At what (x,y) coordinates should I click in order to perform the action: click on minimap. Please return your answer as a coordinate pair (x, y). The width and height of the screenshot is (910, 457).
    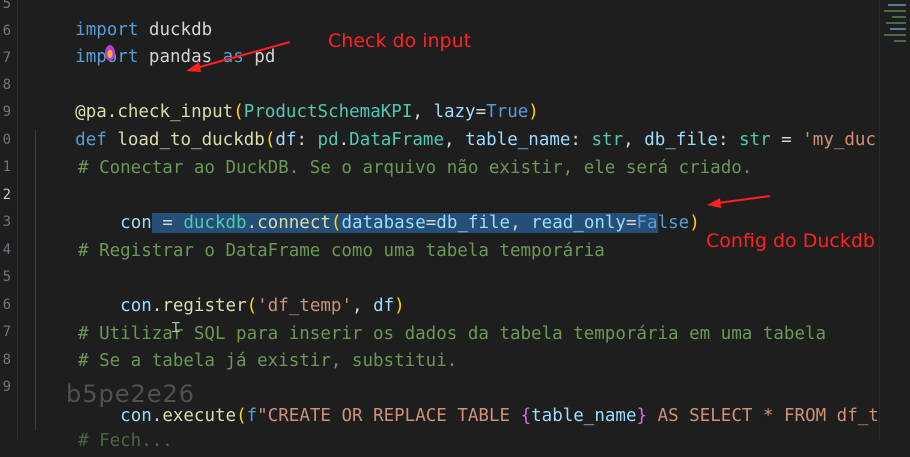
    Looking at the image, I should click on (894, 220).